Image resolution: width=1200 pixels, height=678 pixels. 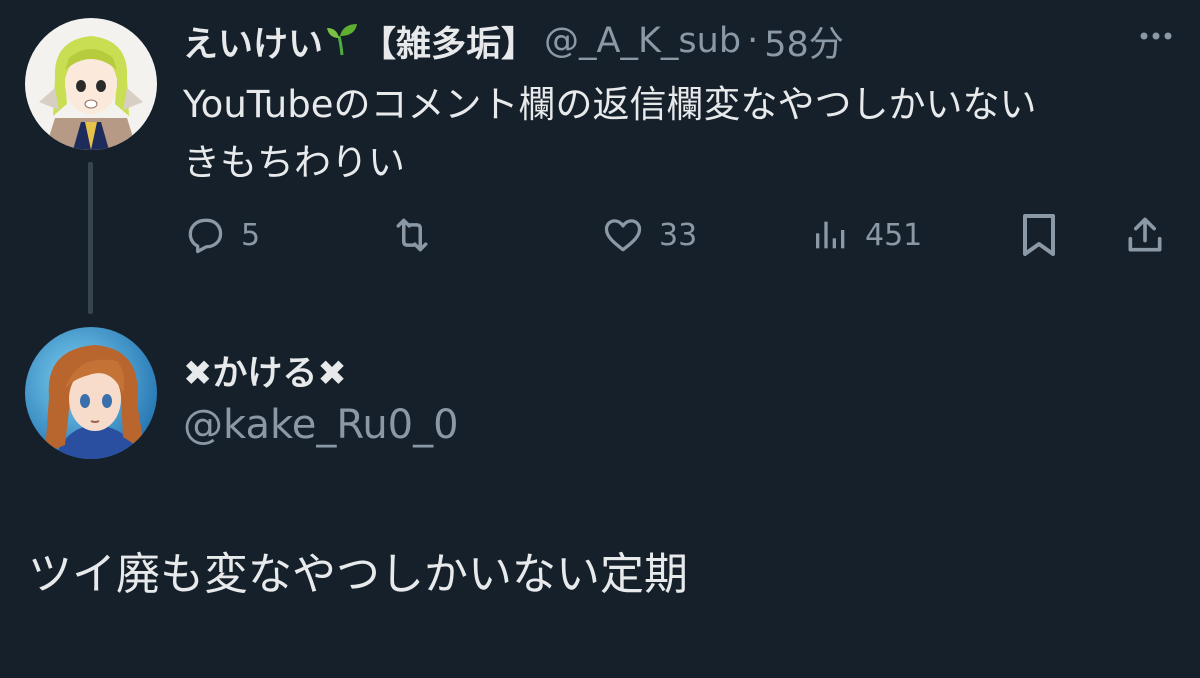 I want to click on reply-icon, so click(x=205, y=236).